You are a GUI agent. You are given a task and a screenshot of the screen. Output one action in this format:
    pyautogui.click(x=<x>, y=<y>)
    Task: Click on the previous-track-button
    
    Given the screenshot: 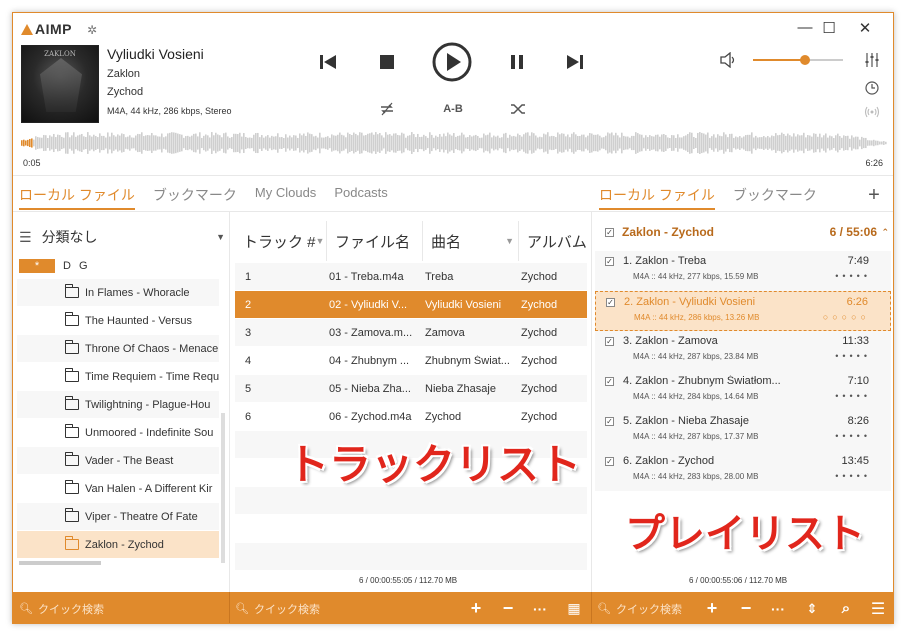 What is the action you would take?
    pyautogui.click(x=328, y=62)
    